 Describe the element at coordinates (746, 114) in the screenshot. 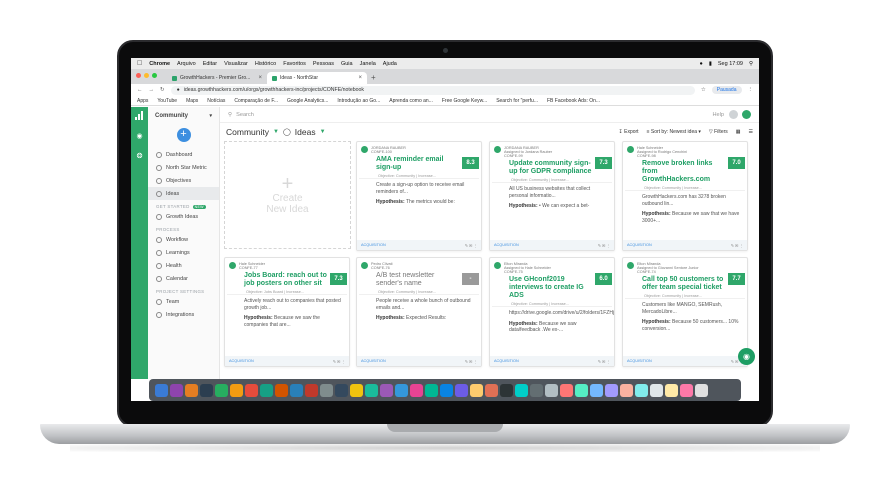

I see `user-avatar` at that location.